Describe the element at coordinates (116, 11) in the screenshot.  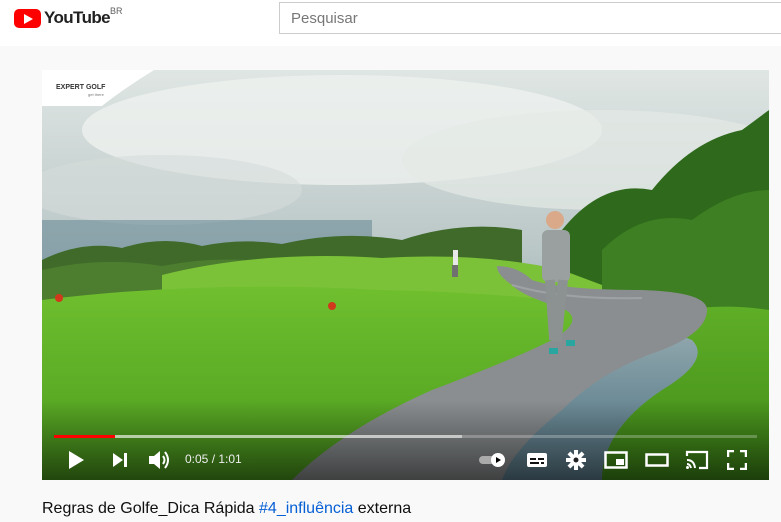
I see `country-code: BR` at that location.